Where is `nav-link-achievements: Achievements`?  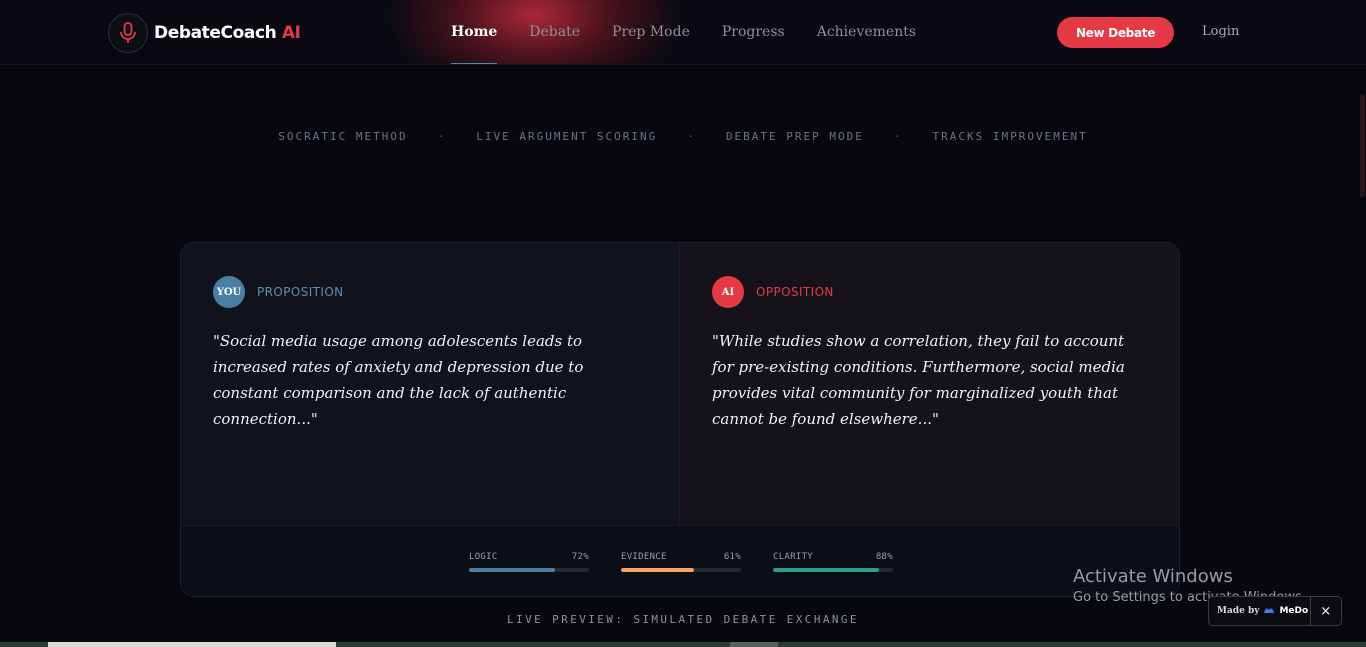
nav-link-achievements: Achievements is located at coordinates (866, 32).